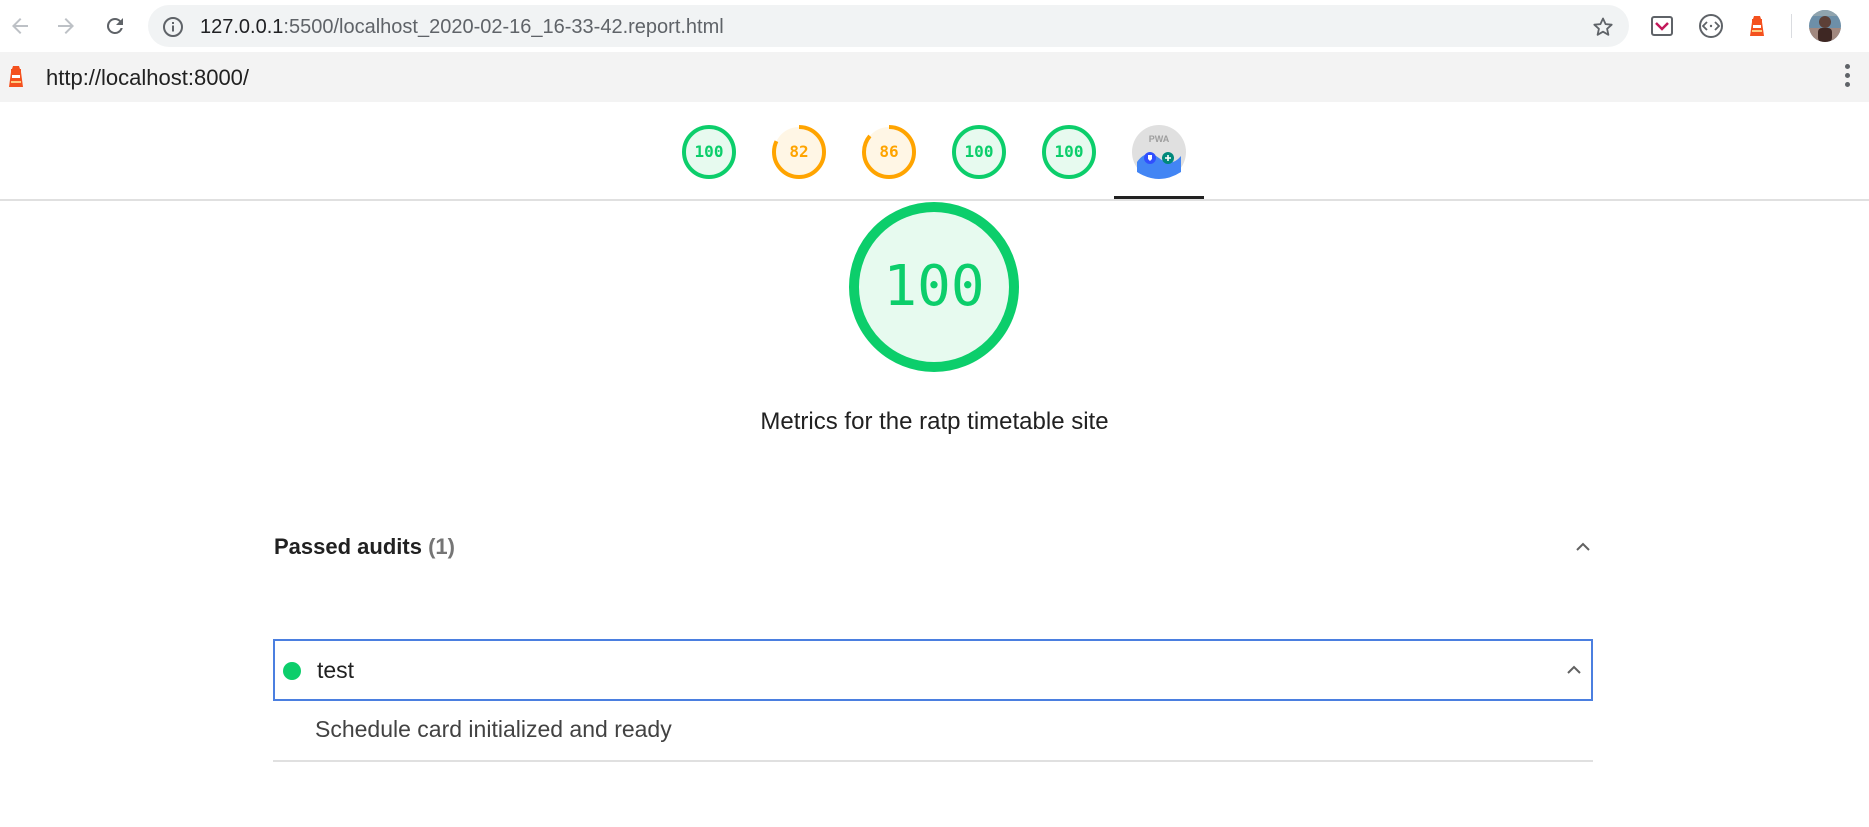 The width and height of the screenshot is (1869, 827). Describe the element at coordinates (1711, 26) in the screenshot. I see `code-extension-icon` at that location.